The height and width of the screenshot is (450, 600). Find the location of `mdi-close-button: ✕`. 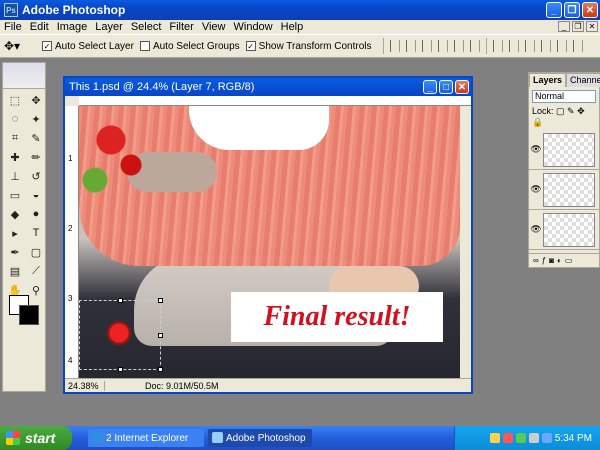

mdi-close-button: ✕ is located at coordinates (592, 26).